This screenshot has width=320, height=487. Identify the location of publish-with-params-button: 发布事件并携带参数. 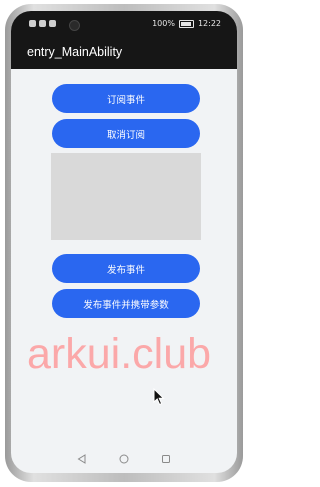
(126, 303).